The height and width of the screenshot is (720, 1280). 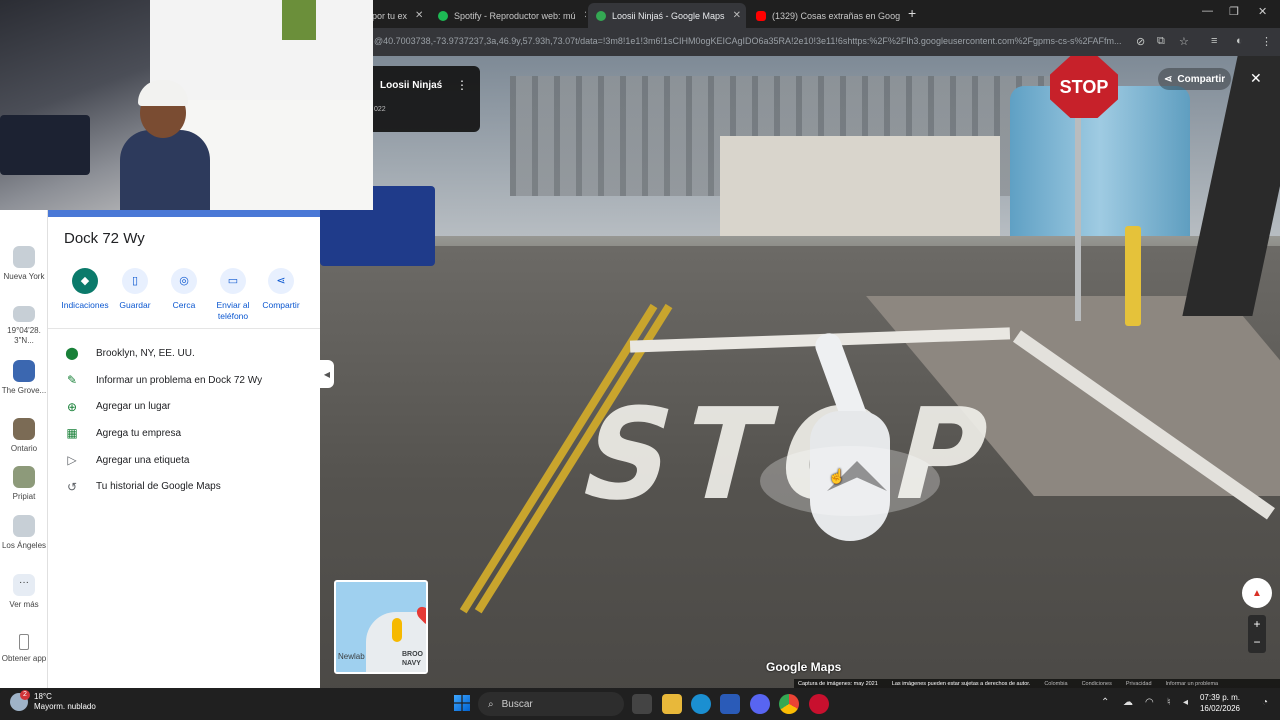 I want to click on menu-dots-icon: ⋮, so click(x=1266, y=41).